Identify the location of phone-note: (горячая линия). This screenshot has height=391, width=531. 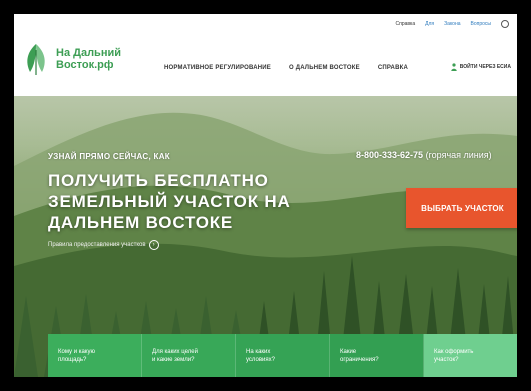
(458, 155).